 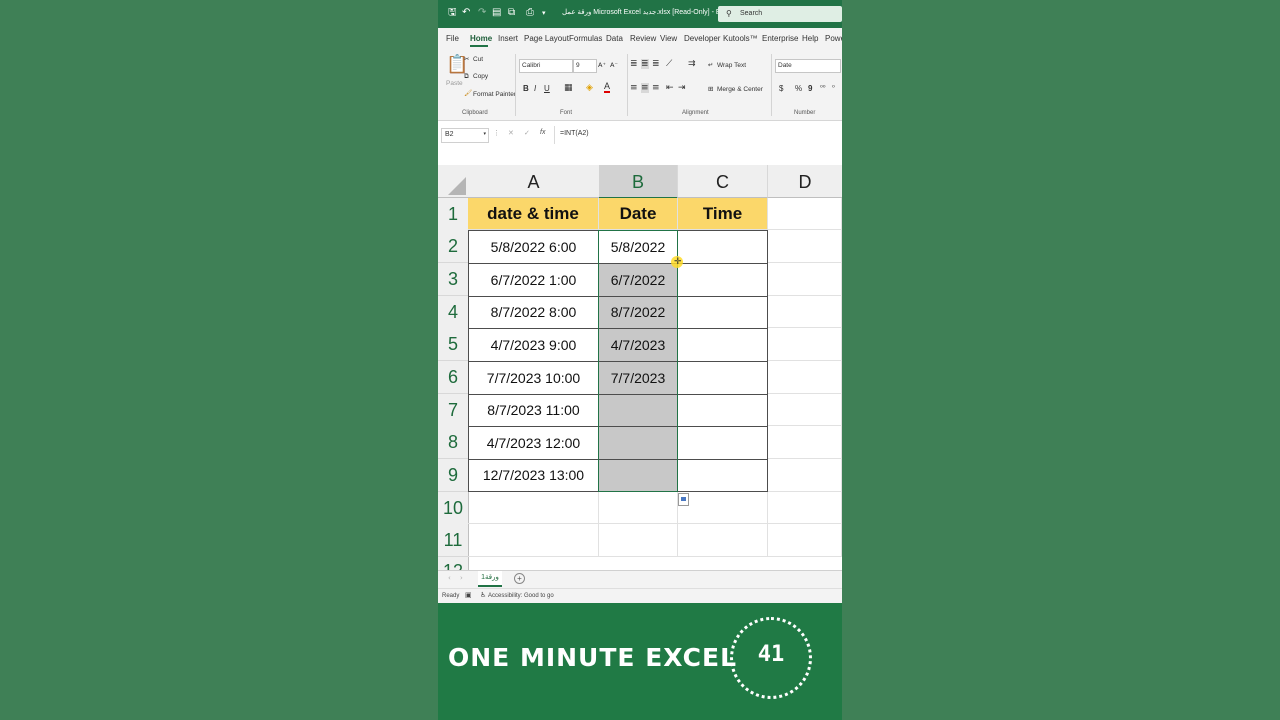 I want to click on wrap-text-button: Wrap Text, so click(x=731, y=65).